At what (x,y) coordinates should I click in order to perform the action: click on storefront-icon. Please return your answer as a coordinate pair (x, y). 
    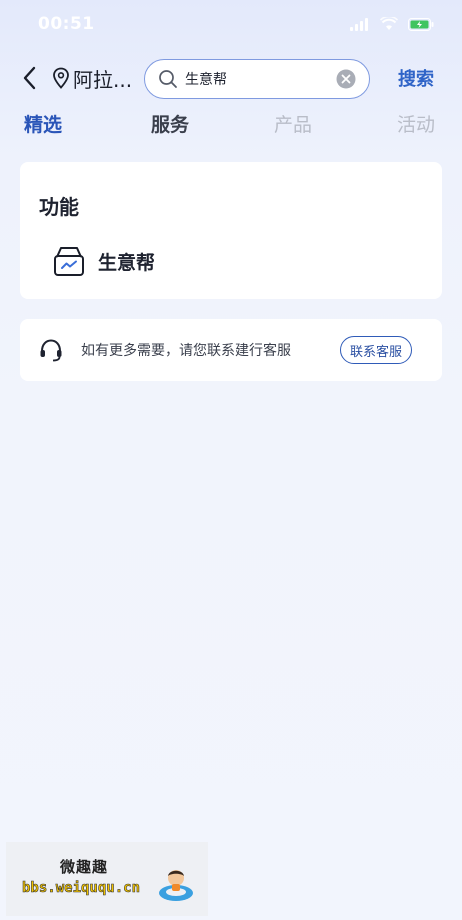
    Looking at the image, I should click on (69, 261).